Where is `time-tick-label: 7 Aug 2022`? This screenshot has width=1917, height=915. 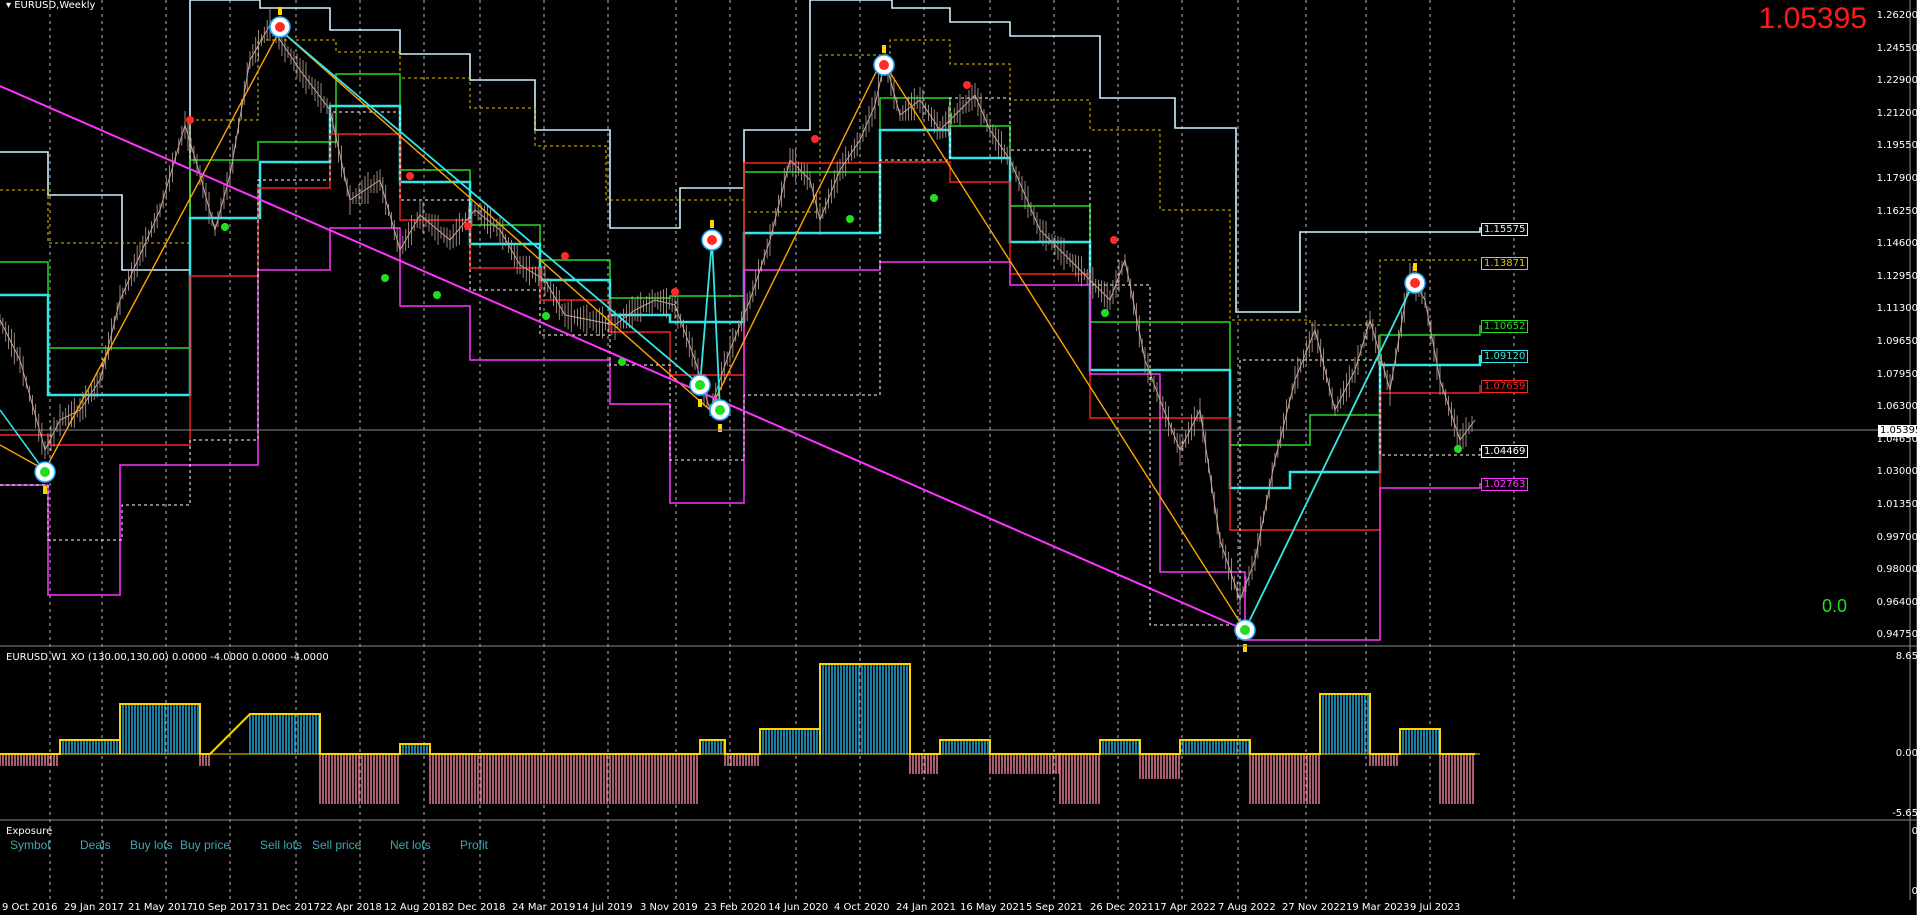
time-tick-label: 7 Aug 2022 is located at coordinates (1247, 907).